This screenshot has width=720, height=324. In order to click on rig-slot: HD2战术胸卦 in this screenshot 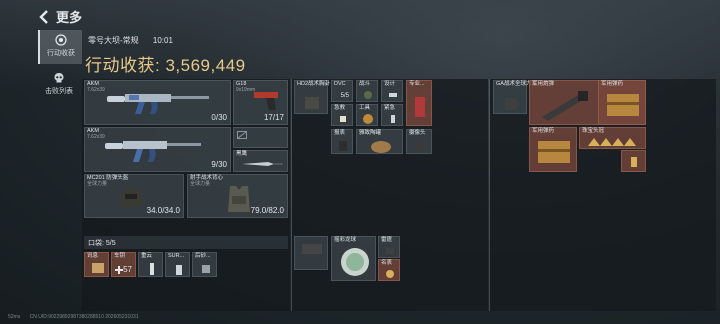, I will do `click(312, 97)`.